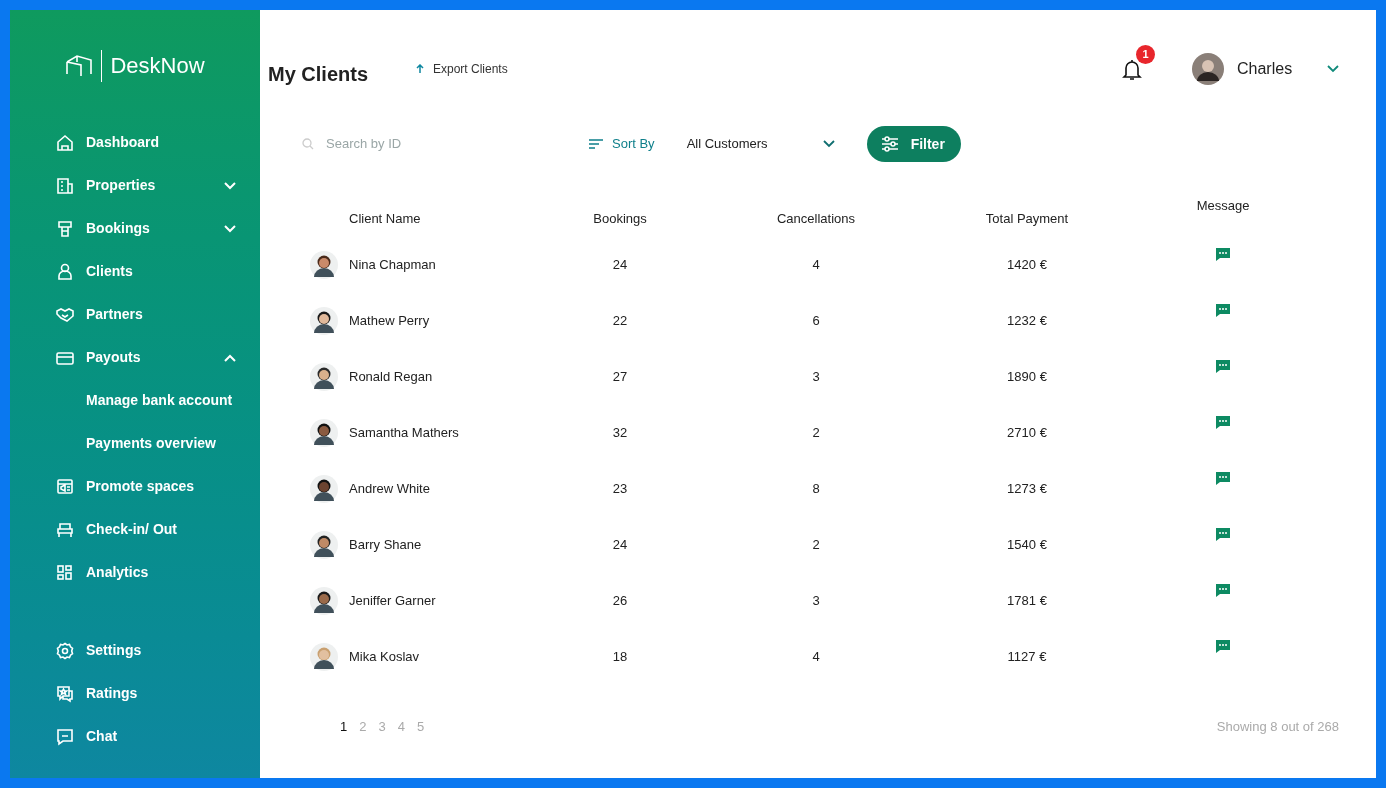  What do you see at coordinates (391, 377) in the screenshot?
I see `client-name: Ronald Regan` at bounding box center [391, 377].